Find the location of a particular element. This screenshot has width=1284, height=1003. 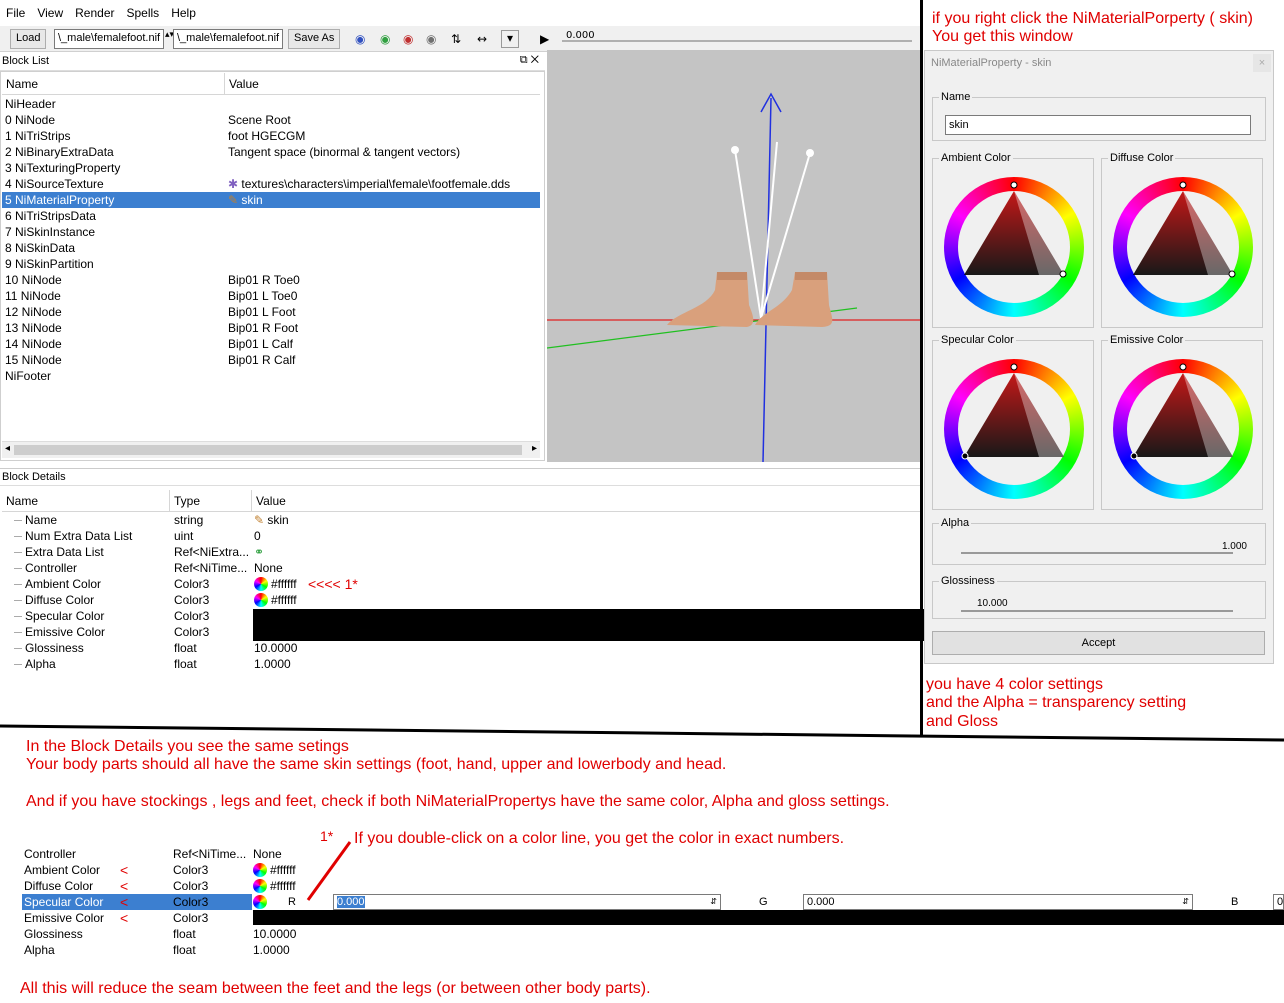

ambient-color-wheel is located at coordinates (1014, 247).